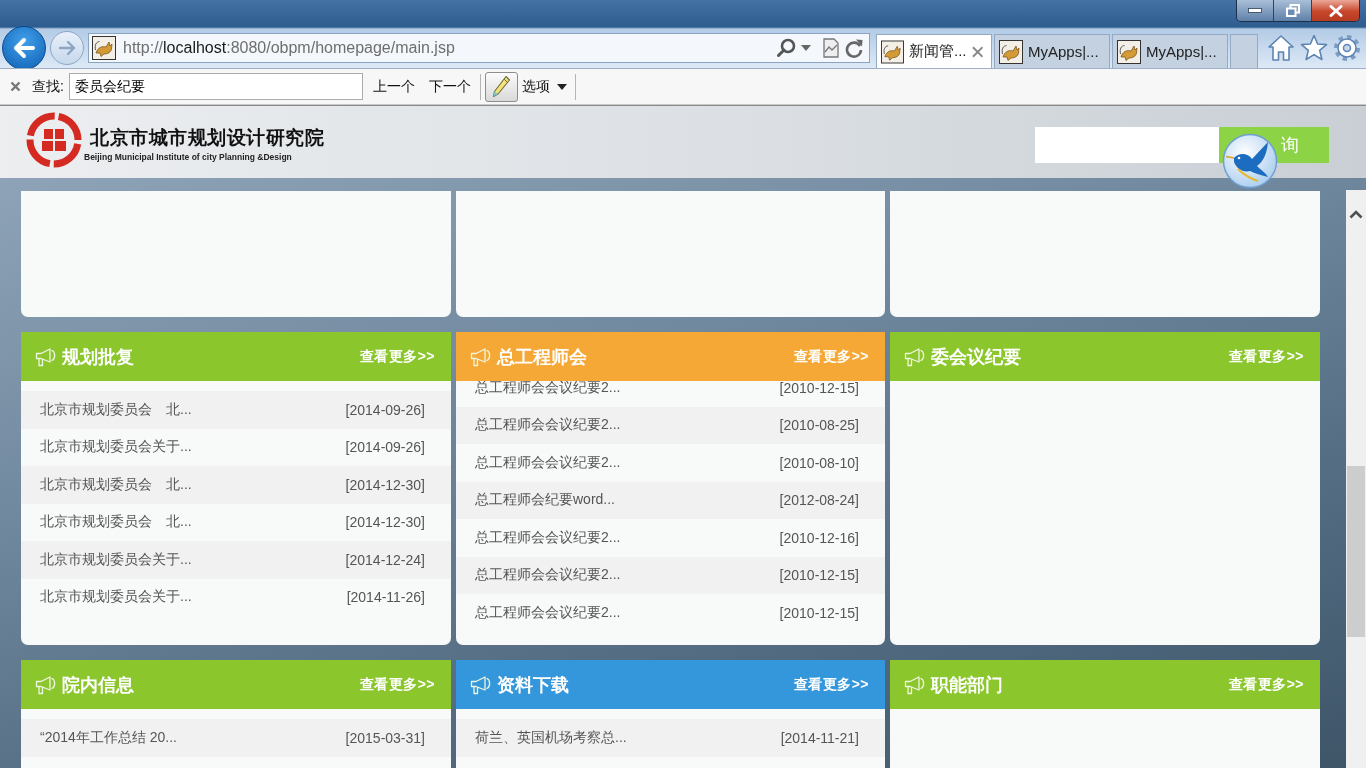 This screenshot has height=768, width=1366. I want to click on back-button, so click(24, 48).